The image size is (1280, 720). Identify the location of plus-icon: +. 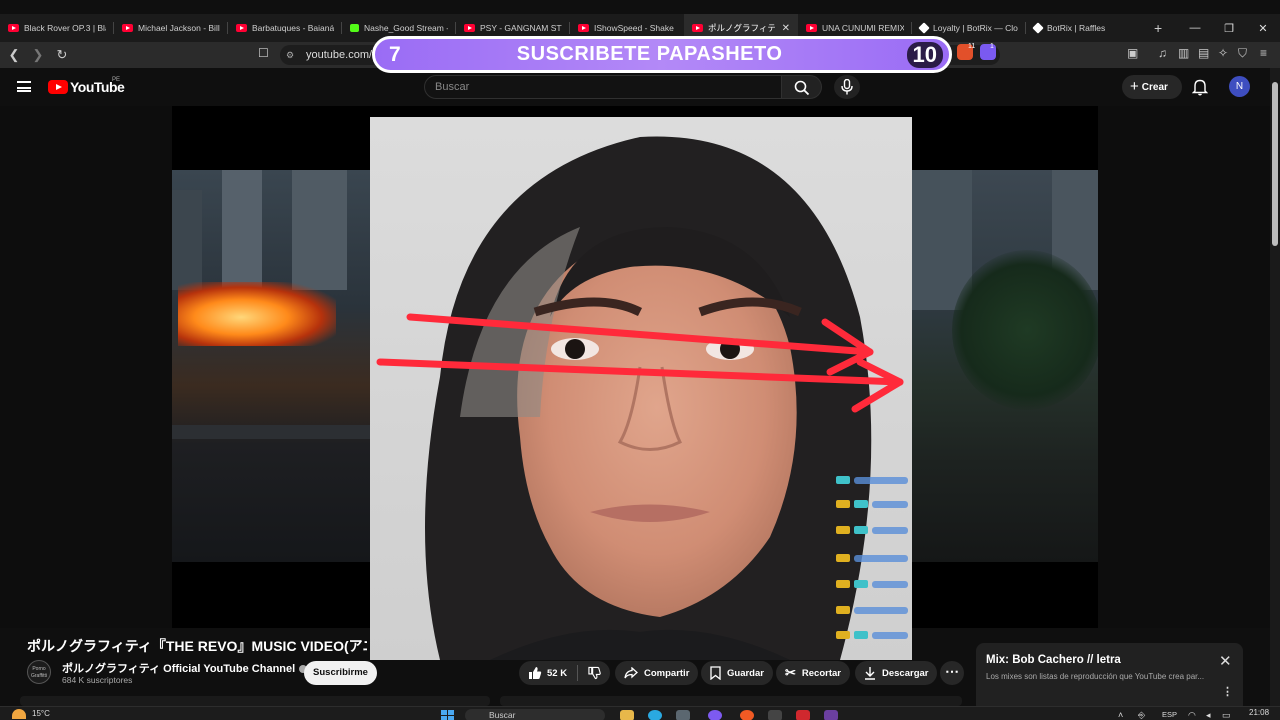
(1134, 86).